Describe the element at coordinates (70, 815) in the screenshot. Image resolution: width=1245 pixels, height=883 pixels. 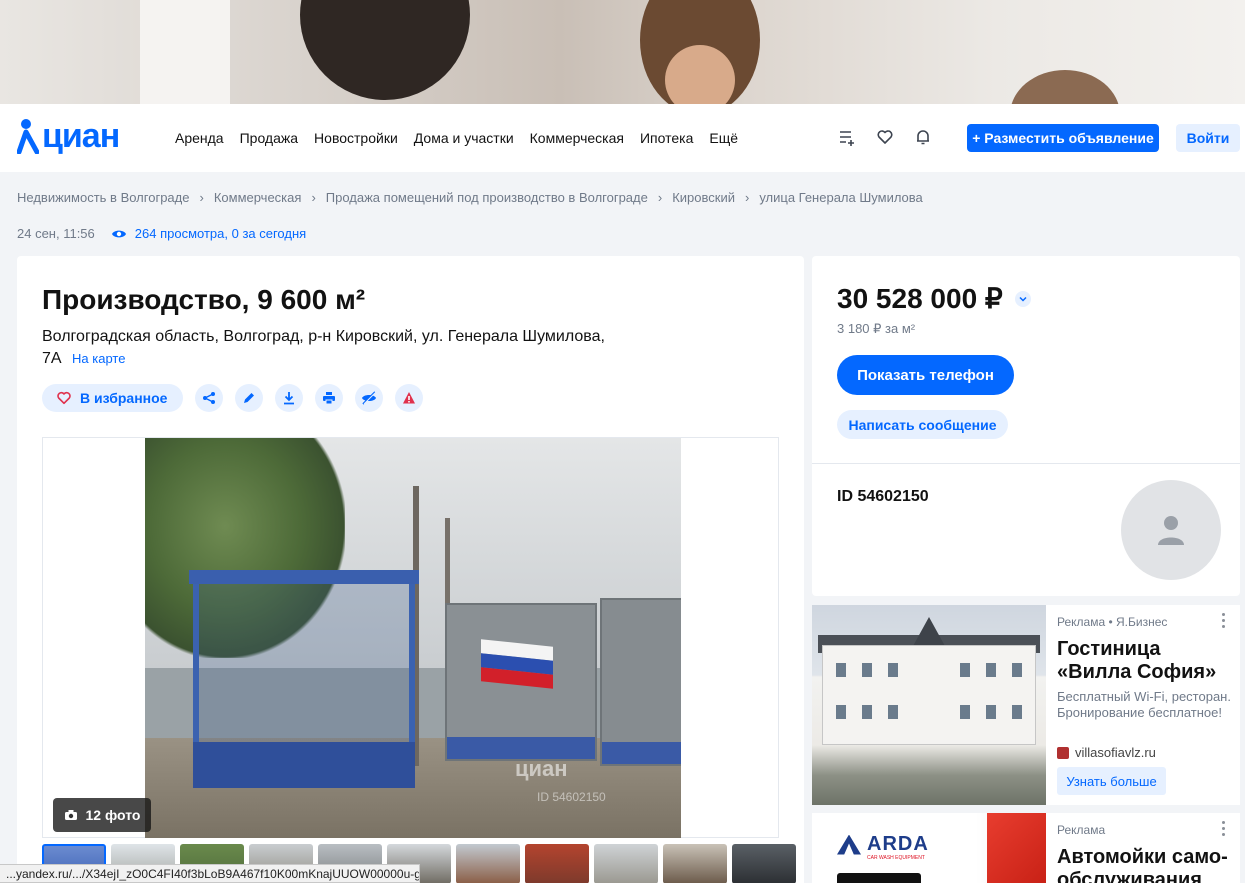
I see `camera-icon` at that location.